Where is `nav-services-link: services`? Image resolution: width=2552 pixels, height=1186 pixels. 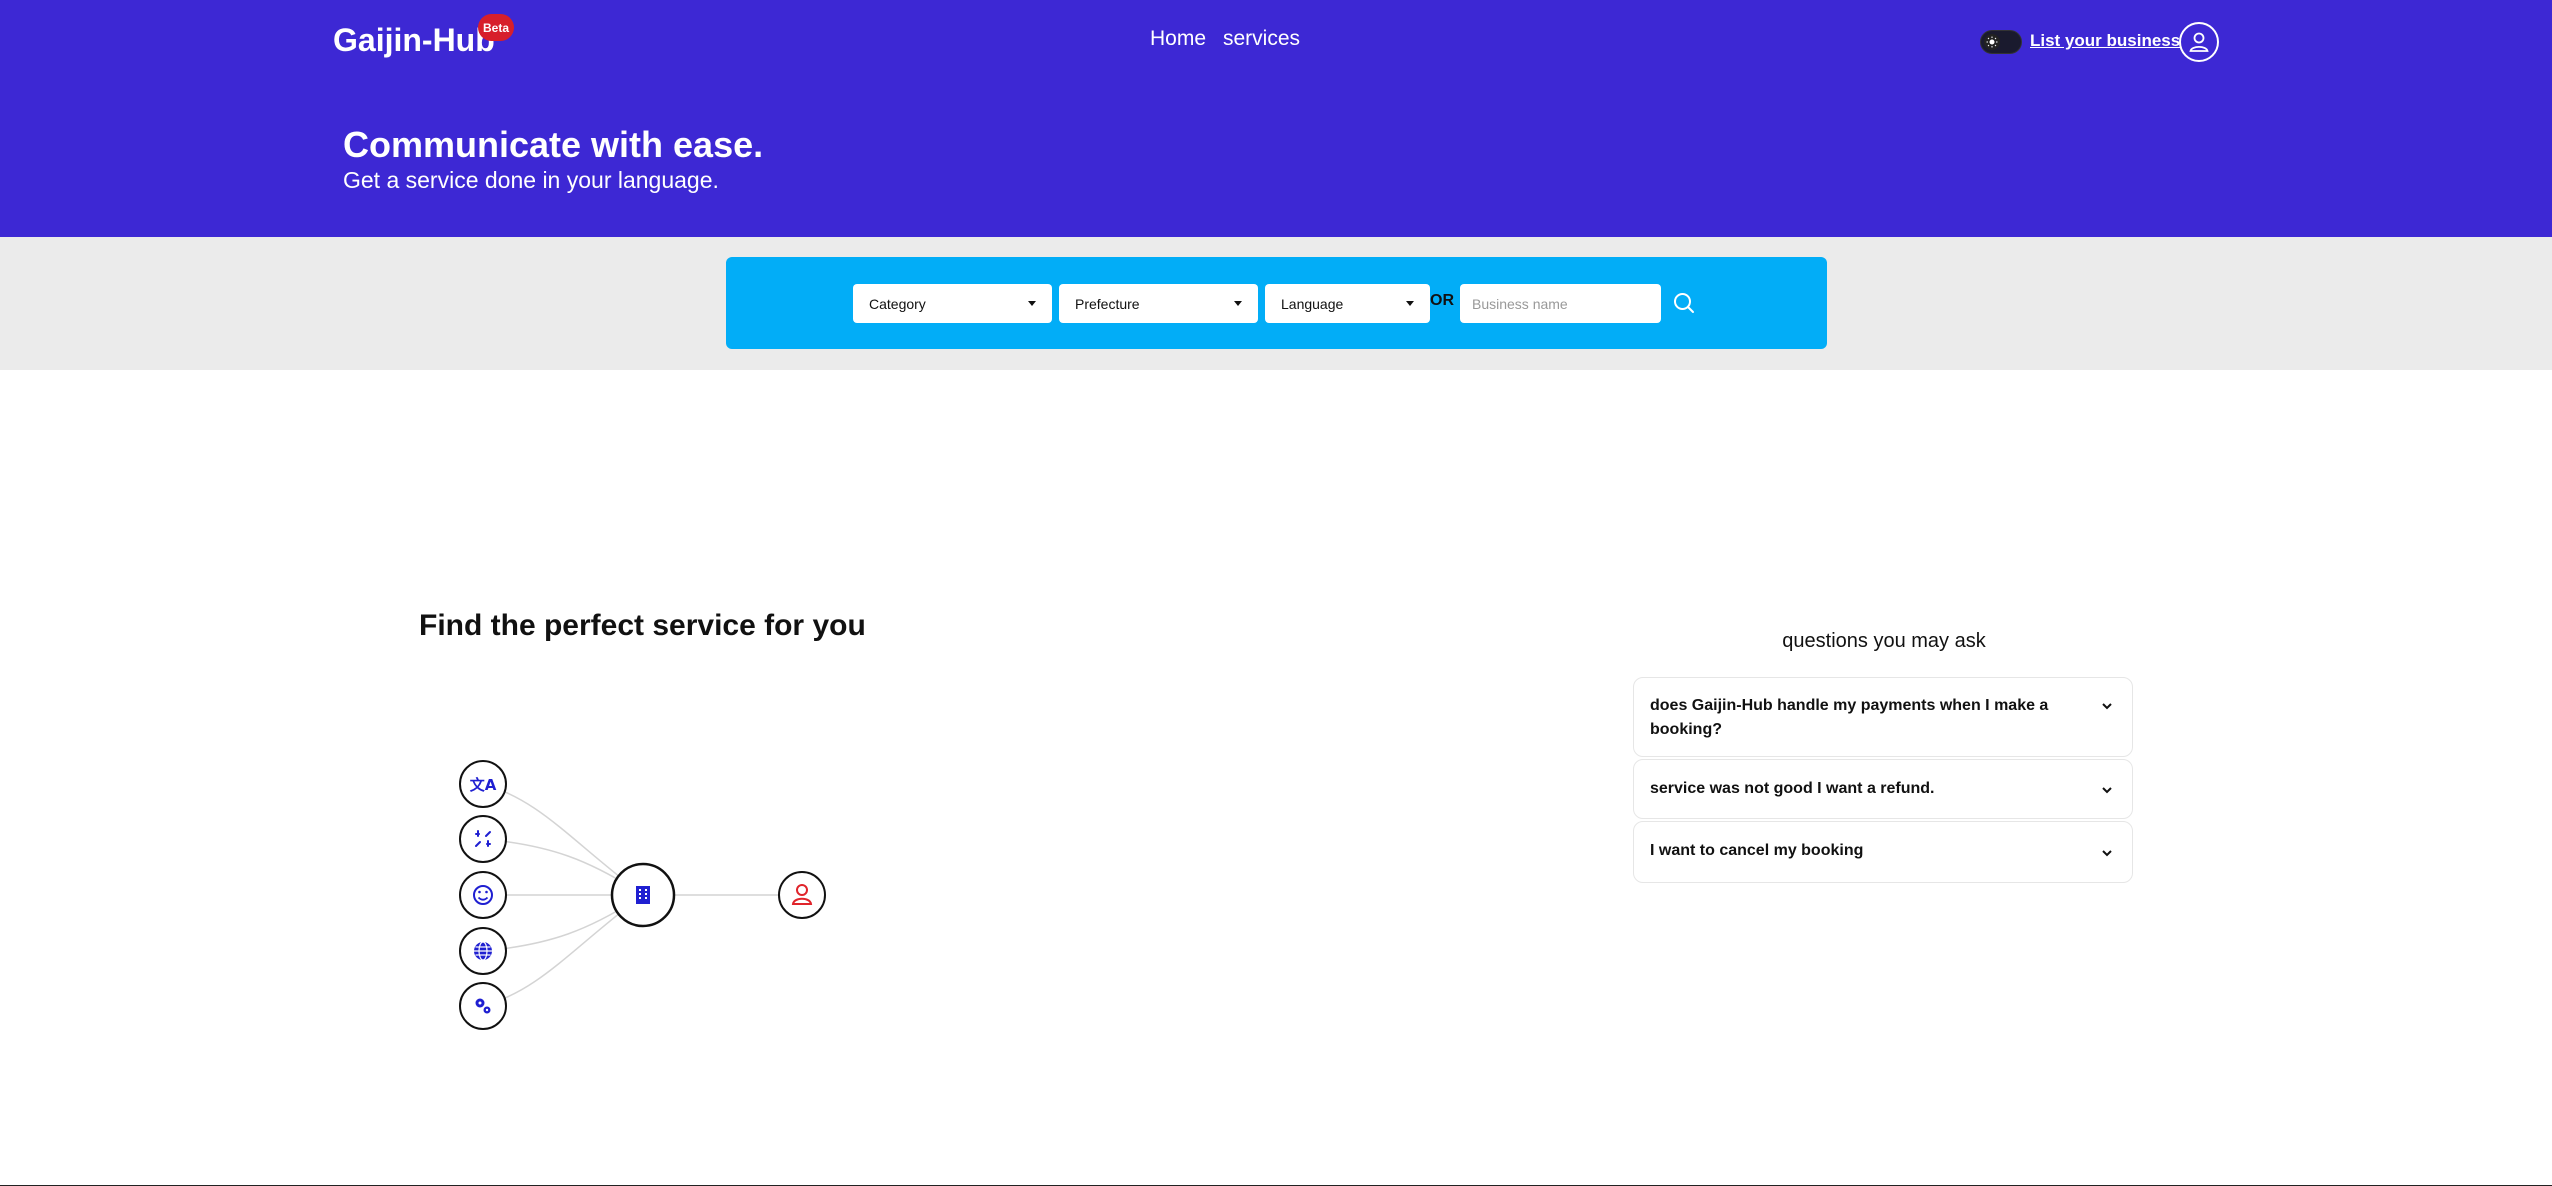 nav-services-link: services is located at coordinates (1261, 39).